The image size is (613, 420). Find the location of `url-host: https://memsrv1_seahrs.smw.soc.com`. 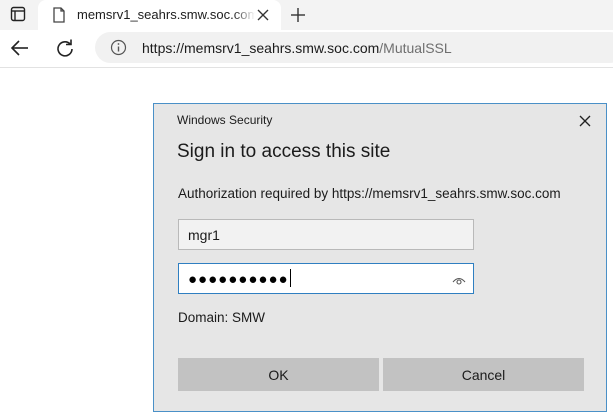

url-host: https://memsrv1_seahrs.smw.soc.com is located at coordinates (261, 48).